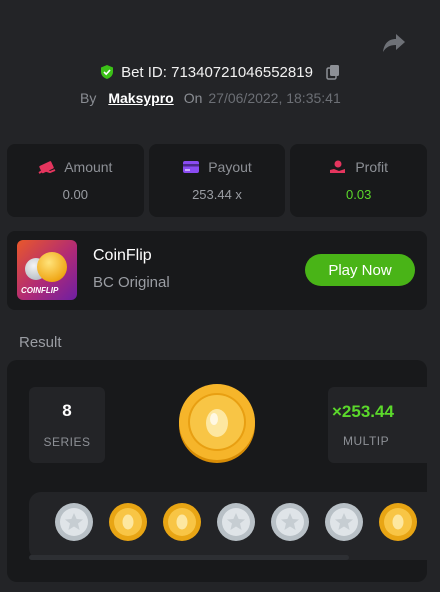 The height and width of the screenshot is (592, 440). Describe the element at coordinates (107, 72) in the screenshot. I see `shield-check-icon` at that location.